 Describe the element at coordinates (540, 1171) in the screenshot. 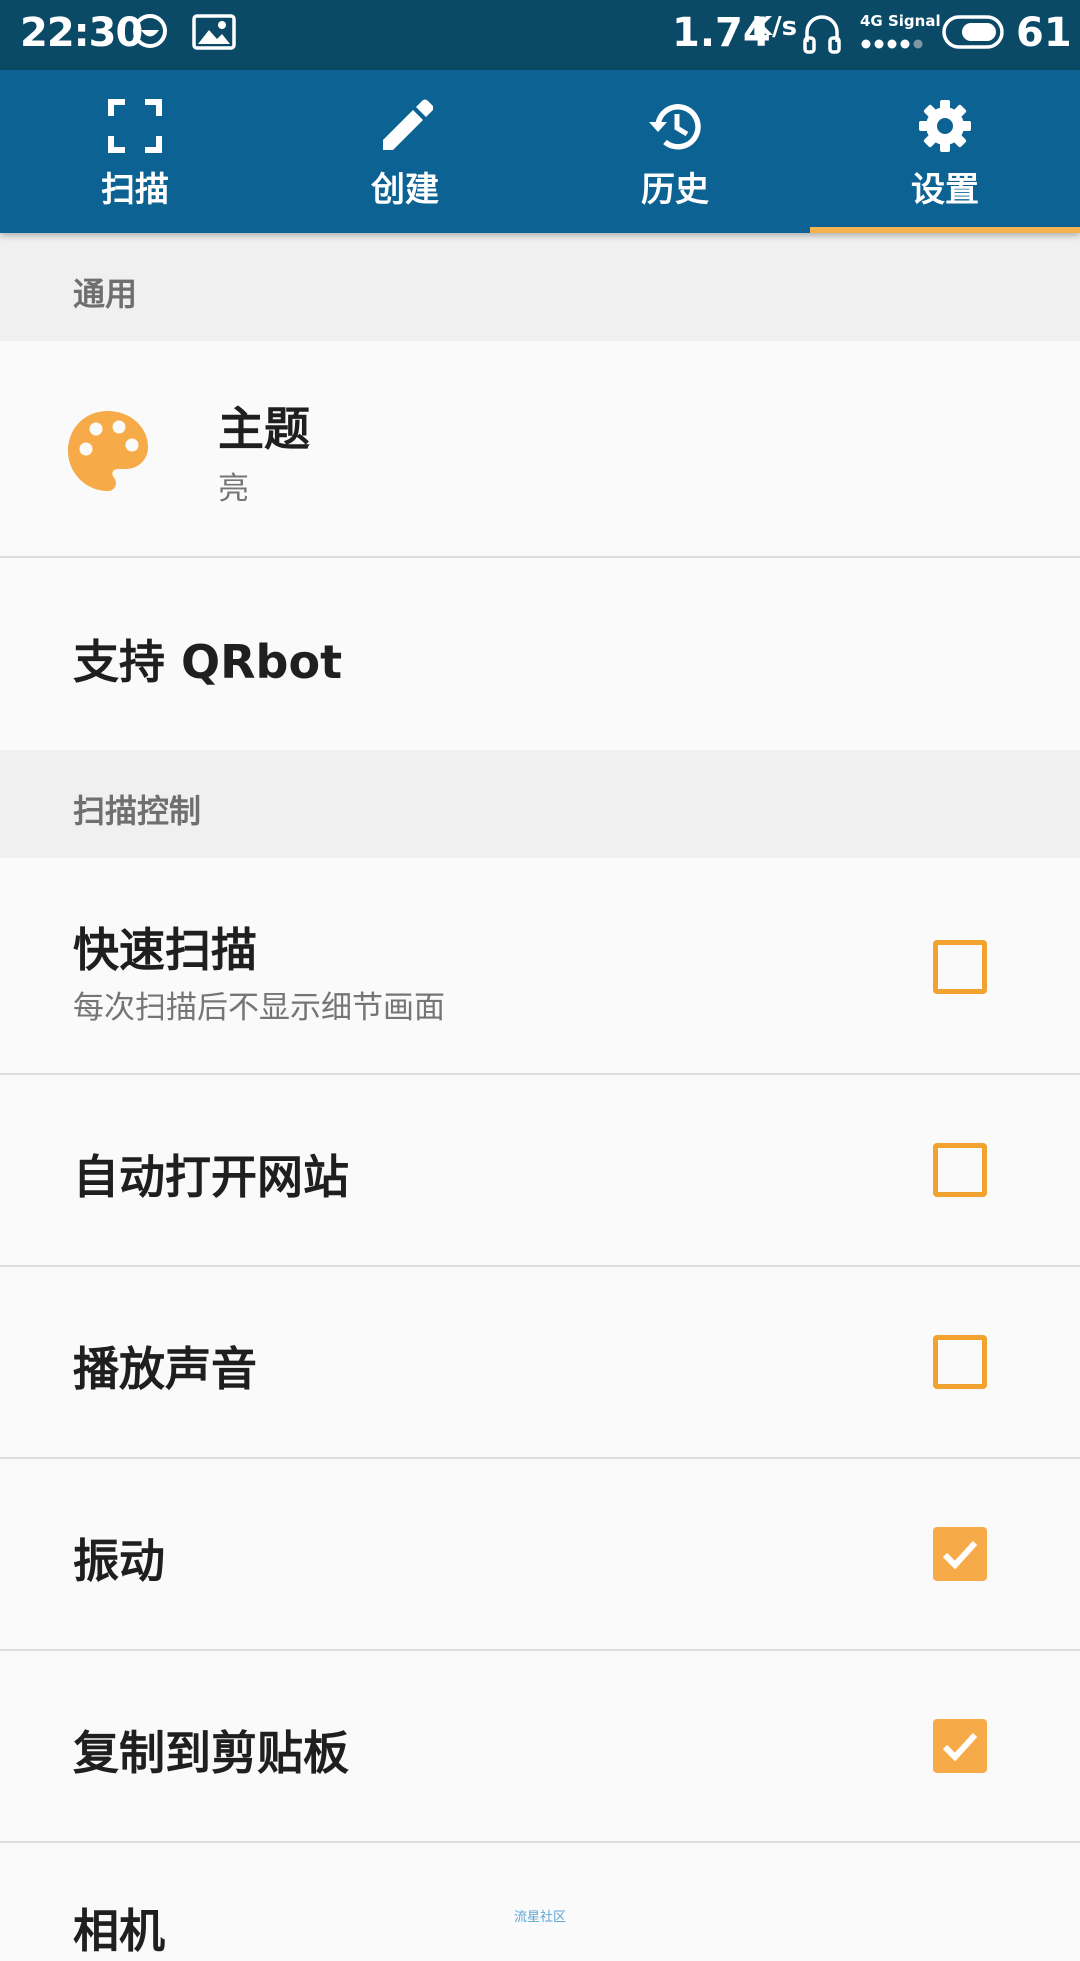

I see `setting-auto-open: 自动打开网站` at that location.